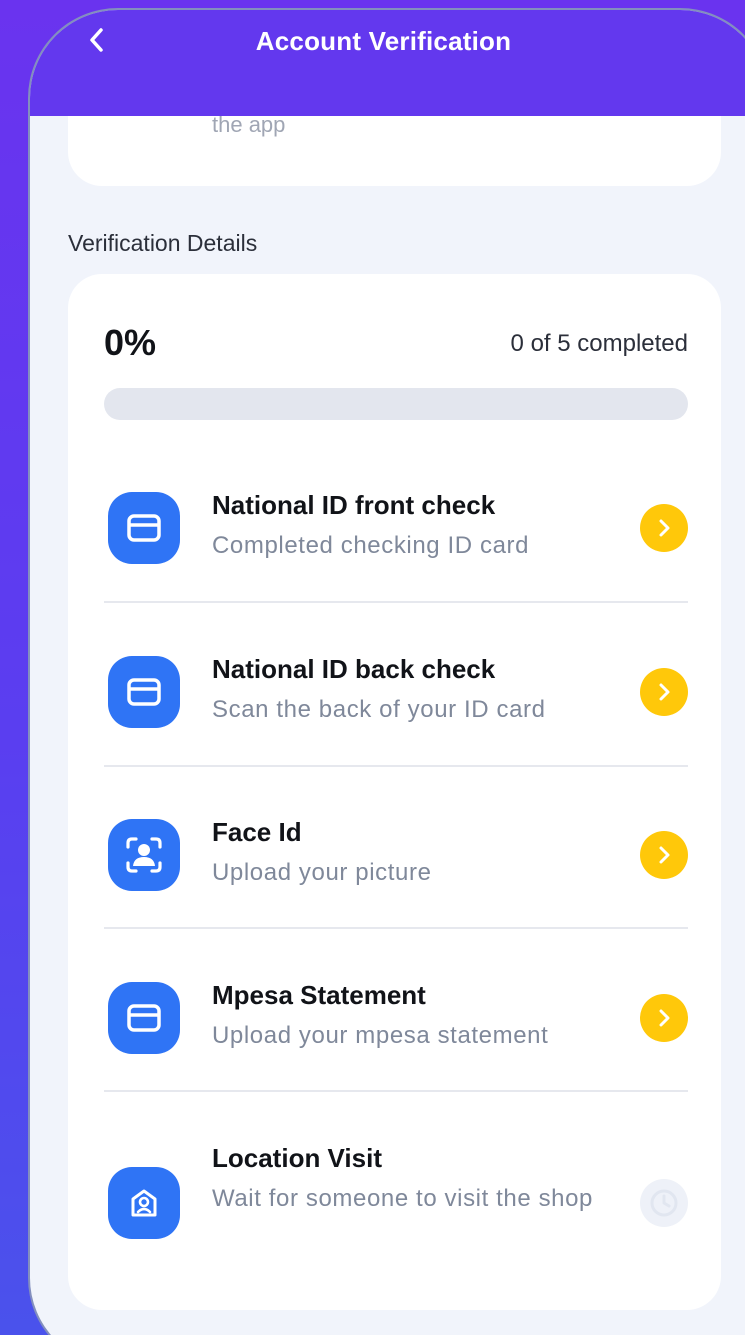 Image resolution: width=745 pixels, height=1335 pixels. What do you see at coordinates (599, 343) in the screenshot?
I see `completed-count: 0 of 5 completed` at bounding box center [599, 343].